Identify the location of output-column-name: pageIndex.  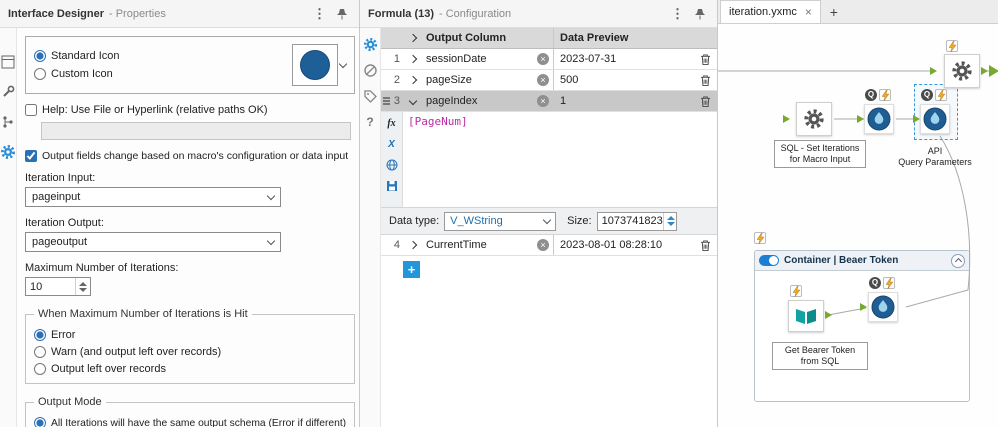
(451, 101).